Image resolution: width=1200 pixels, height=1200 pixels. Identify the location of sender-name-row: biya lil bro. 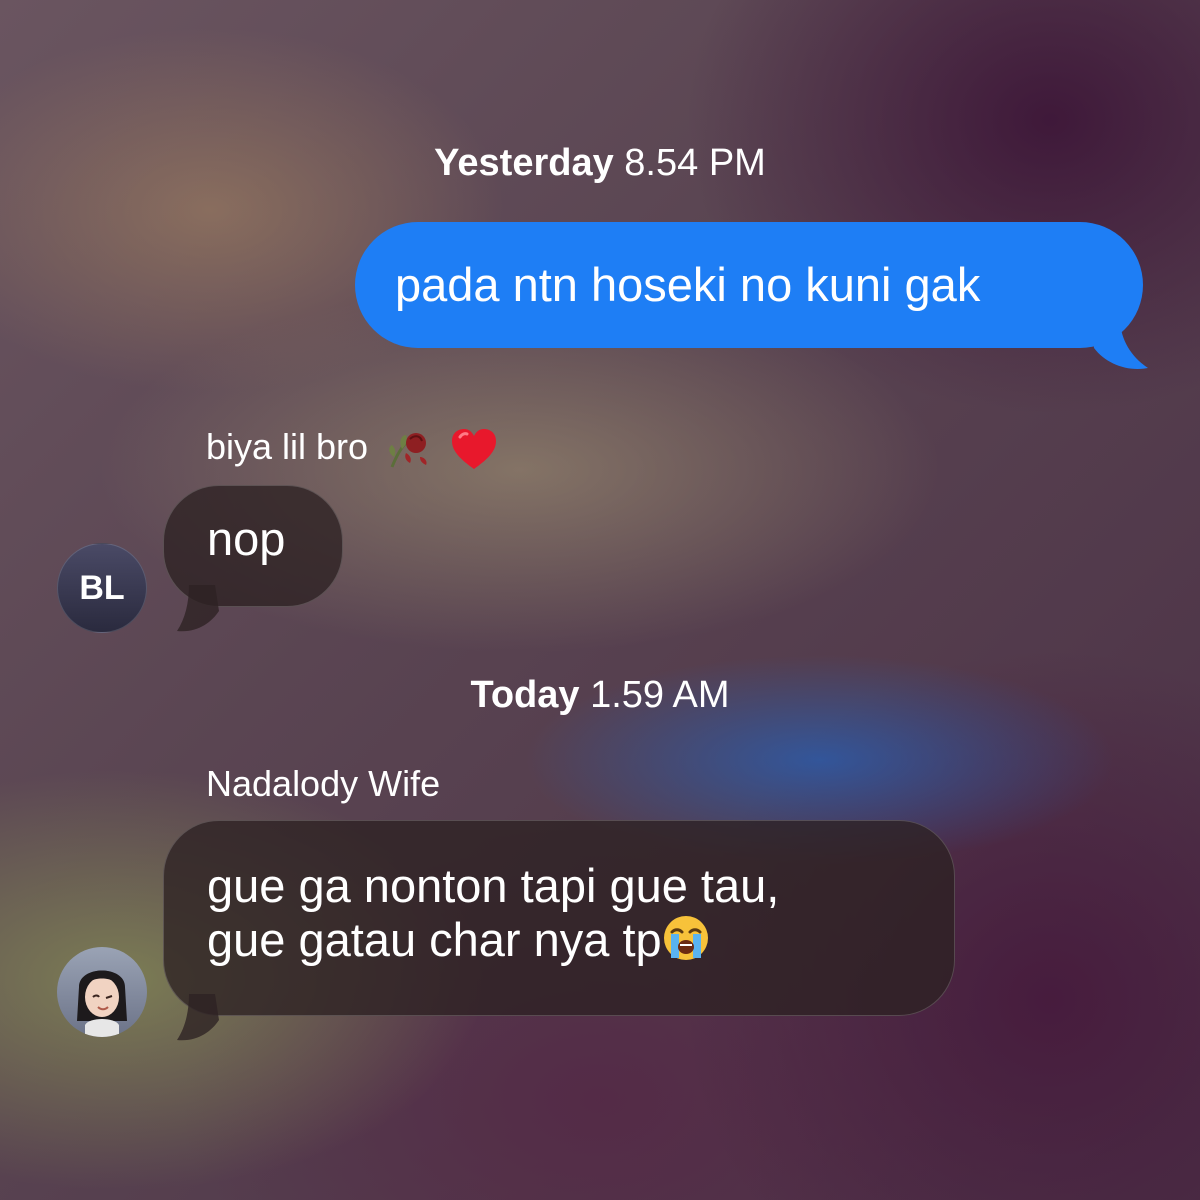
(352, 449).